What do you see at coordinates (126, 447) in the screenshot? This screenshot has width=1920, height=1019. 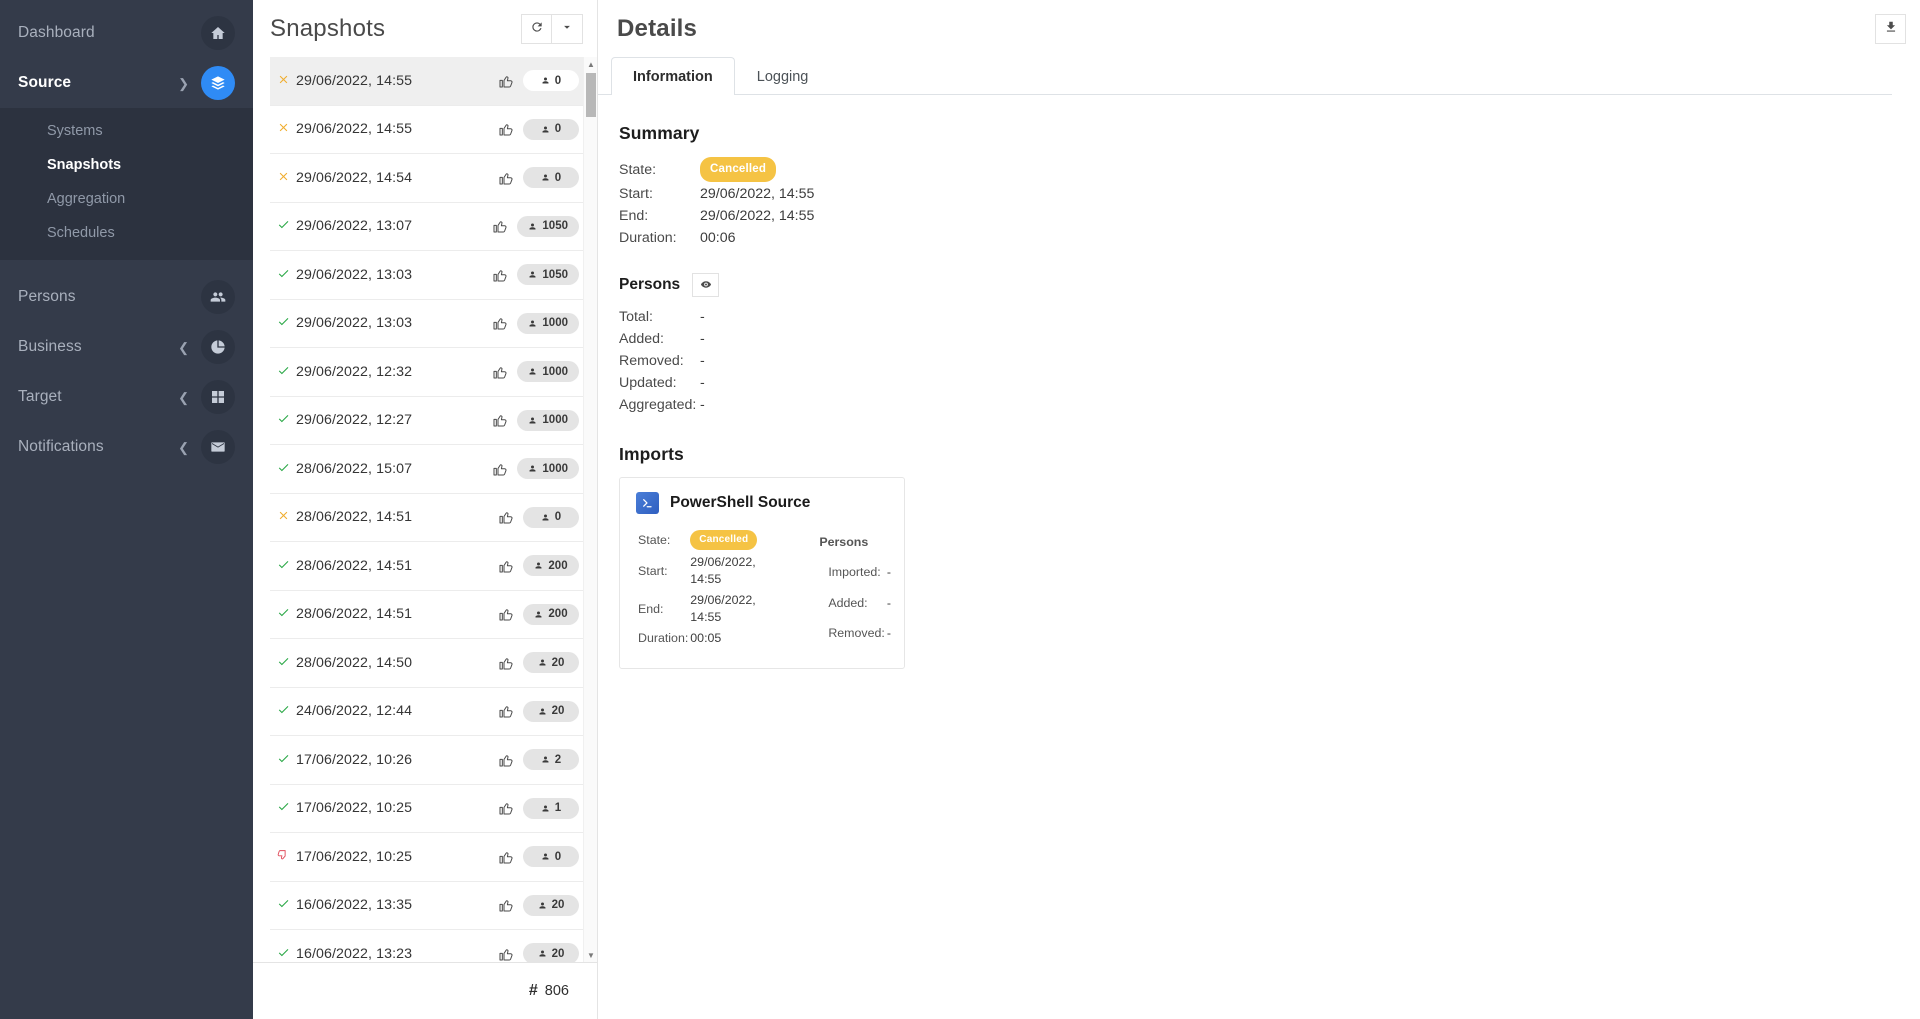 I see `sidebar-item-notifications: Notifications ❮` at bounding box center [126, 447].